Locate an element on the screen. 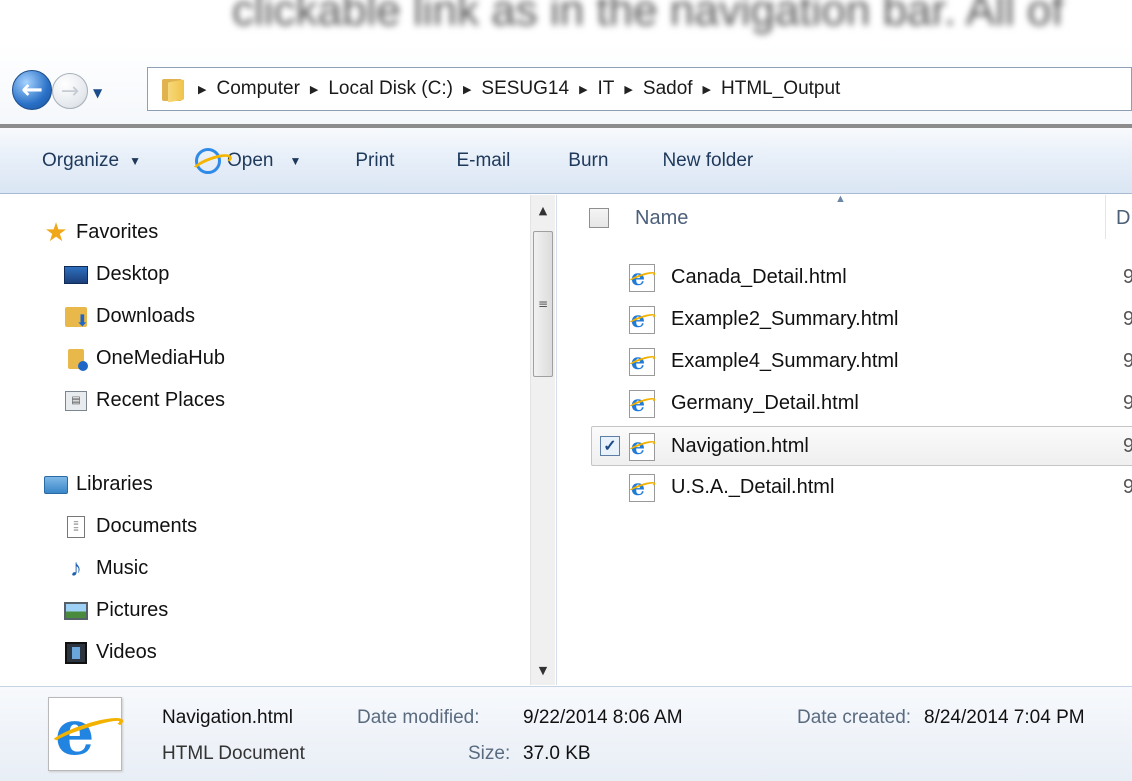 This screenshot has width=1132, height=781. file-row: e Canada_Detail.html 9 is located at coordinates (844, 278).